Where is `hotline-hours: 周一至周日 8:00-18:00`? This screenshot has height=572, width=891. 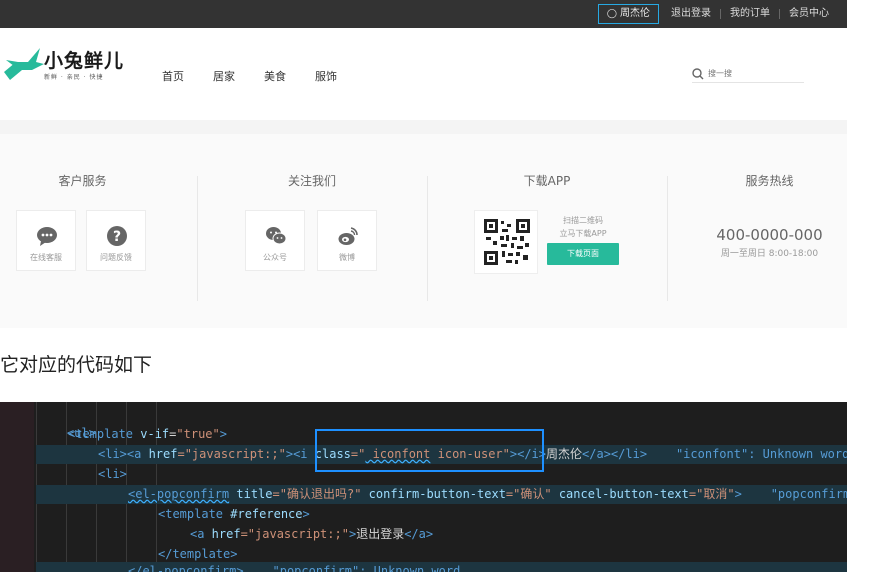
hotline-hours: 周一至周日 8:00-18:00 is located at coordinates (769, 254).